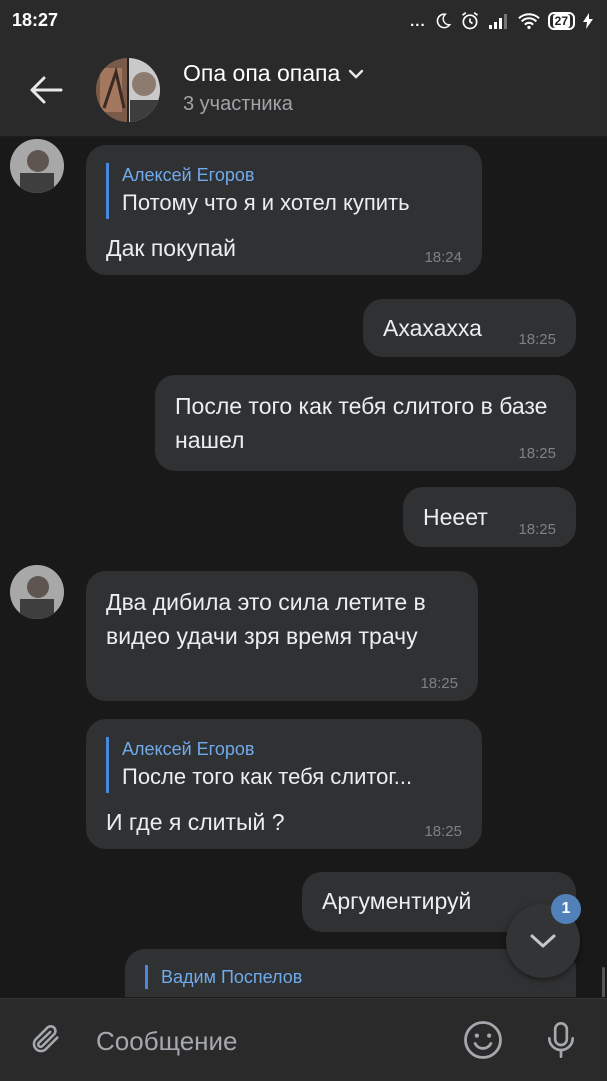 The width and height of the screenshot is (607, 1081). I want to click on message-bubble-outgoing: Нееет 18:25, so click(489, 517).